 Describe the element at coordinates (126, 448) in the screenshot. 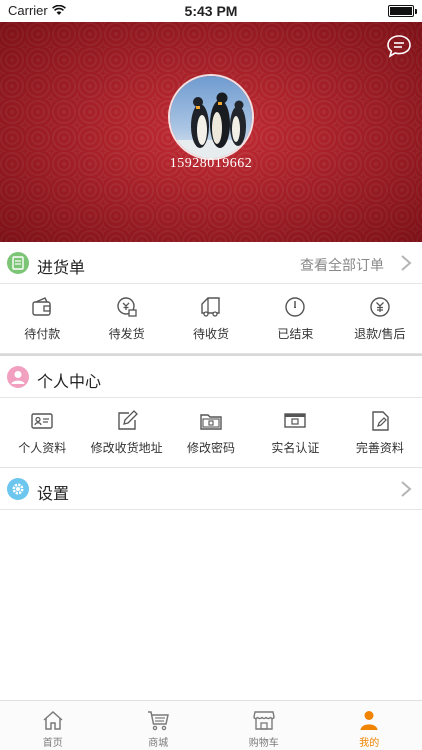

I see `edit-address-label: 修改收货地址` at that location.